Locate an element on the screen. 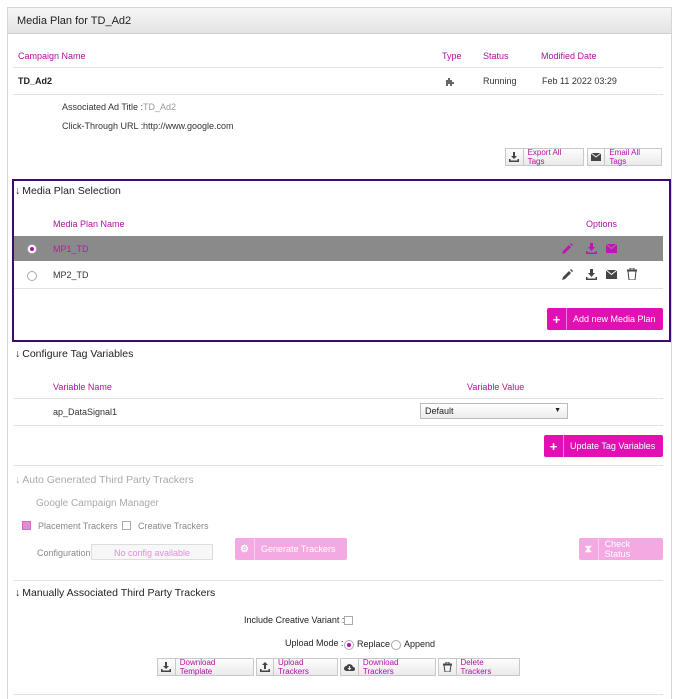 This screenshot has height=699, width=680. puzzle-icon is located at coordinates (450, 81).